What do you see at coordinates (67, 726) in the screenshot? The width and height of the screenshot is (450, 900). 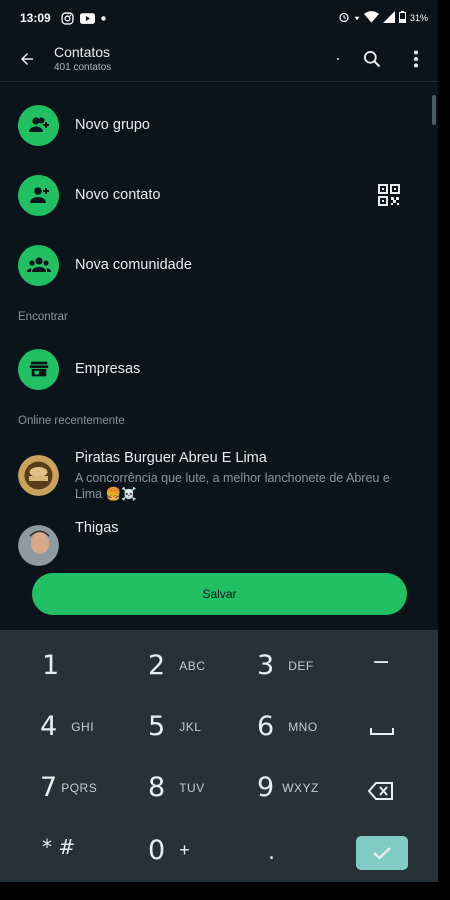 I see `key-4: 4 GHI` at bounding box center [67, 726].